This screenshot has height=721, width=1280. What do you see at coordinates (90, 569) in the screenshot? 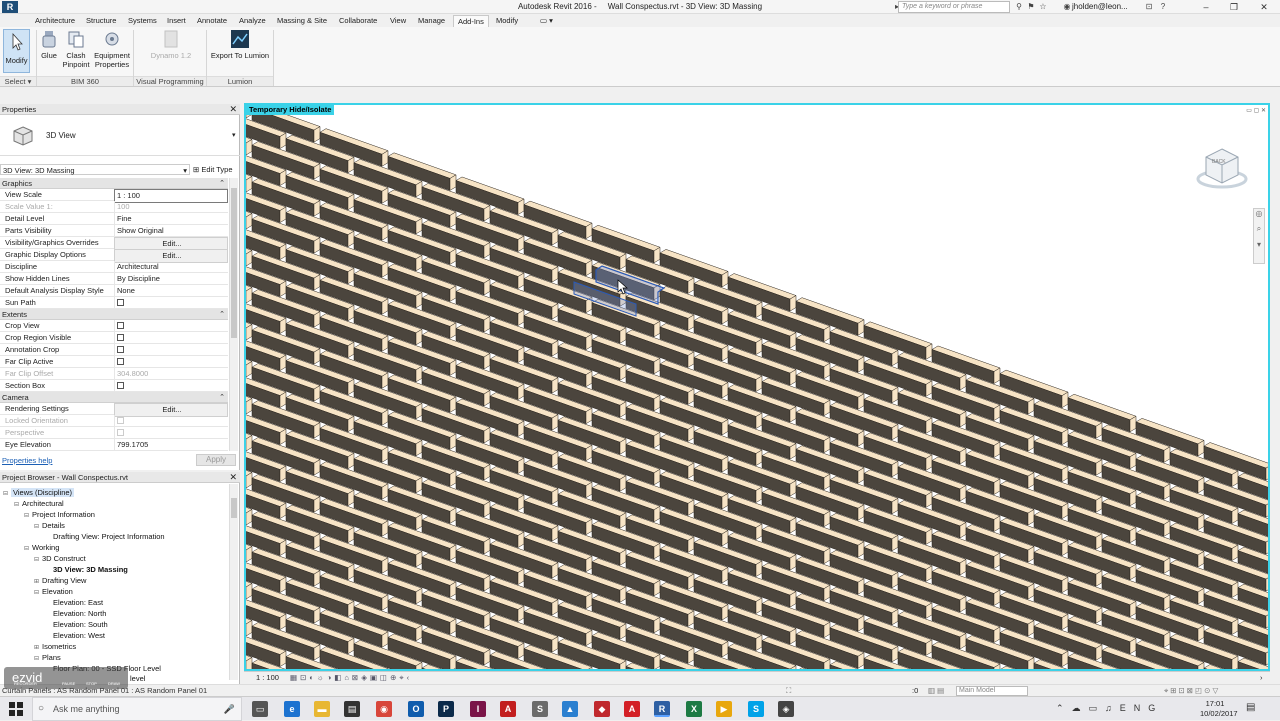
I see `tree-item-active-view: 3D View: 3D Massing` at bounding box center [90, 569].